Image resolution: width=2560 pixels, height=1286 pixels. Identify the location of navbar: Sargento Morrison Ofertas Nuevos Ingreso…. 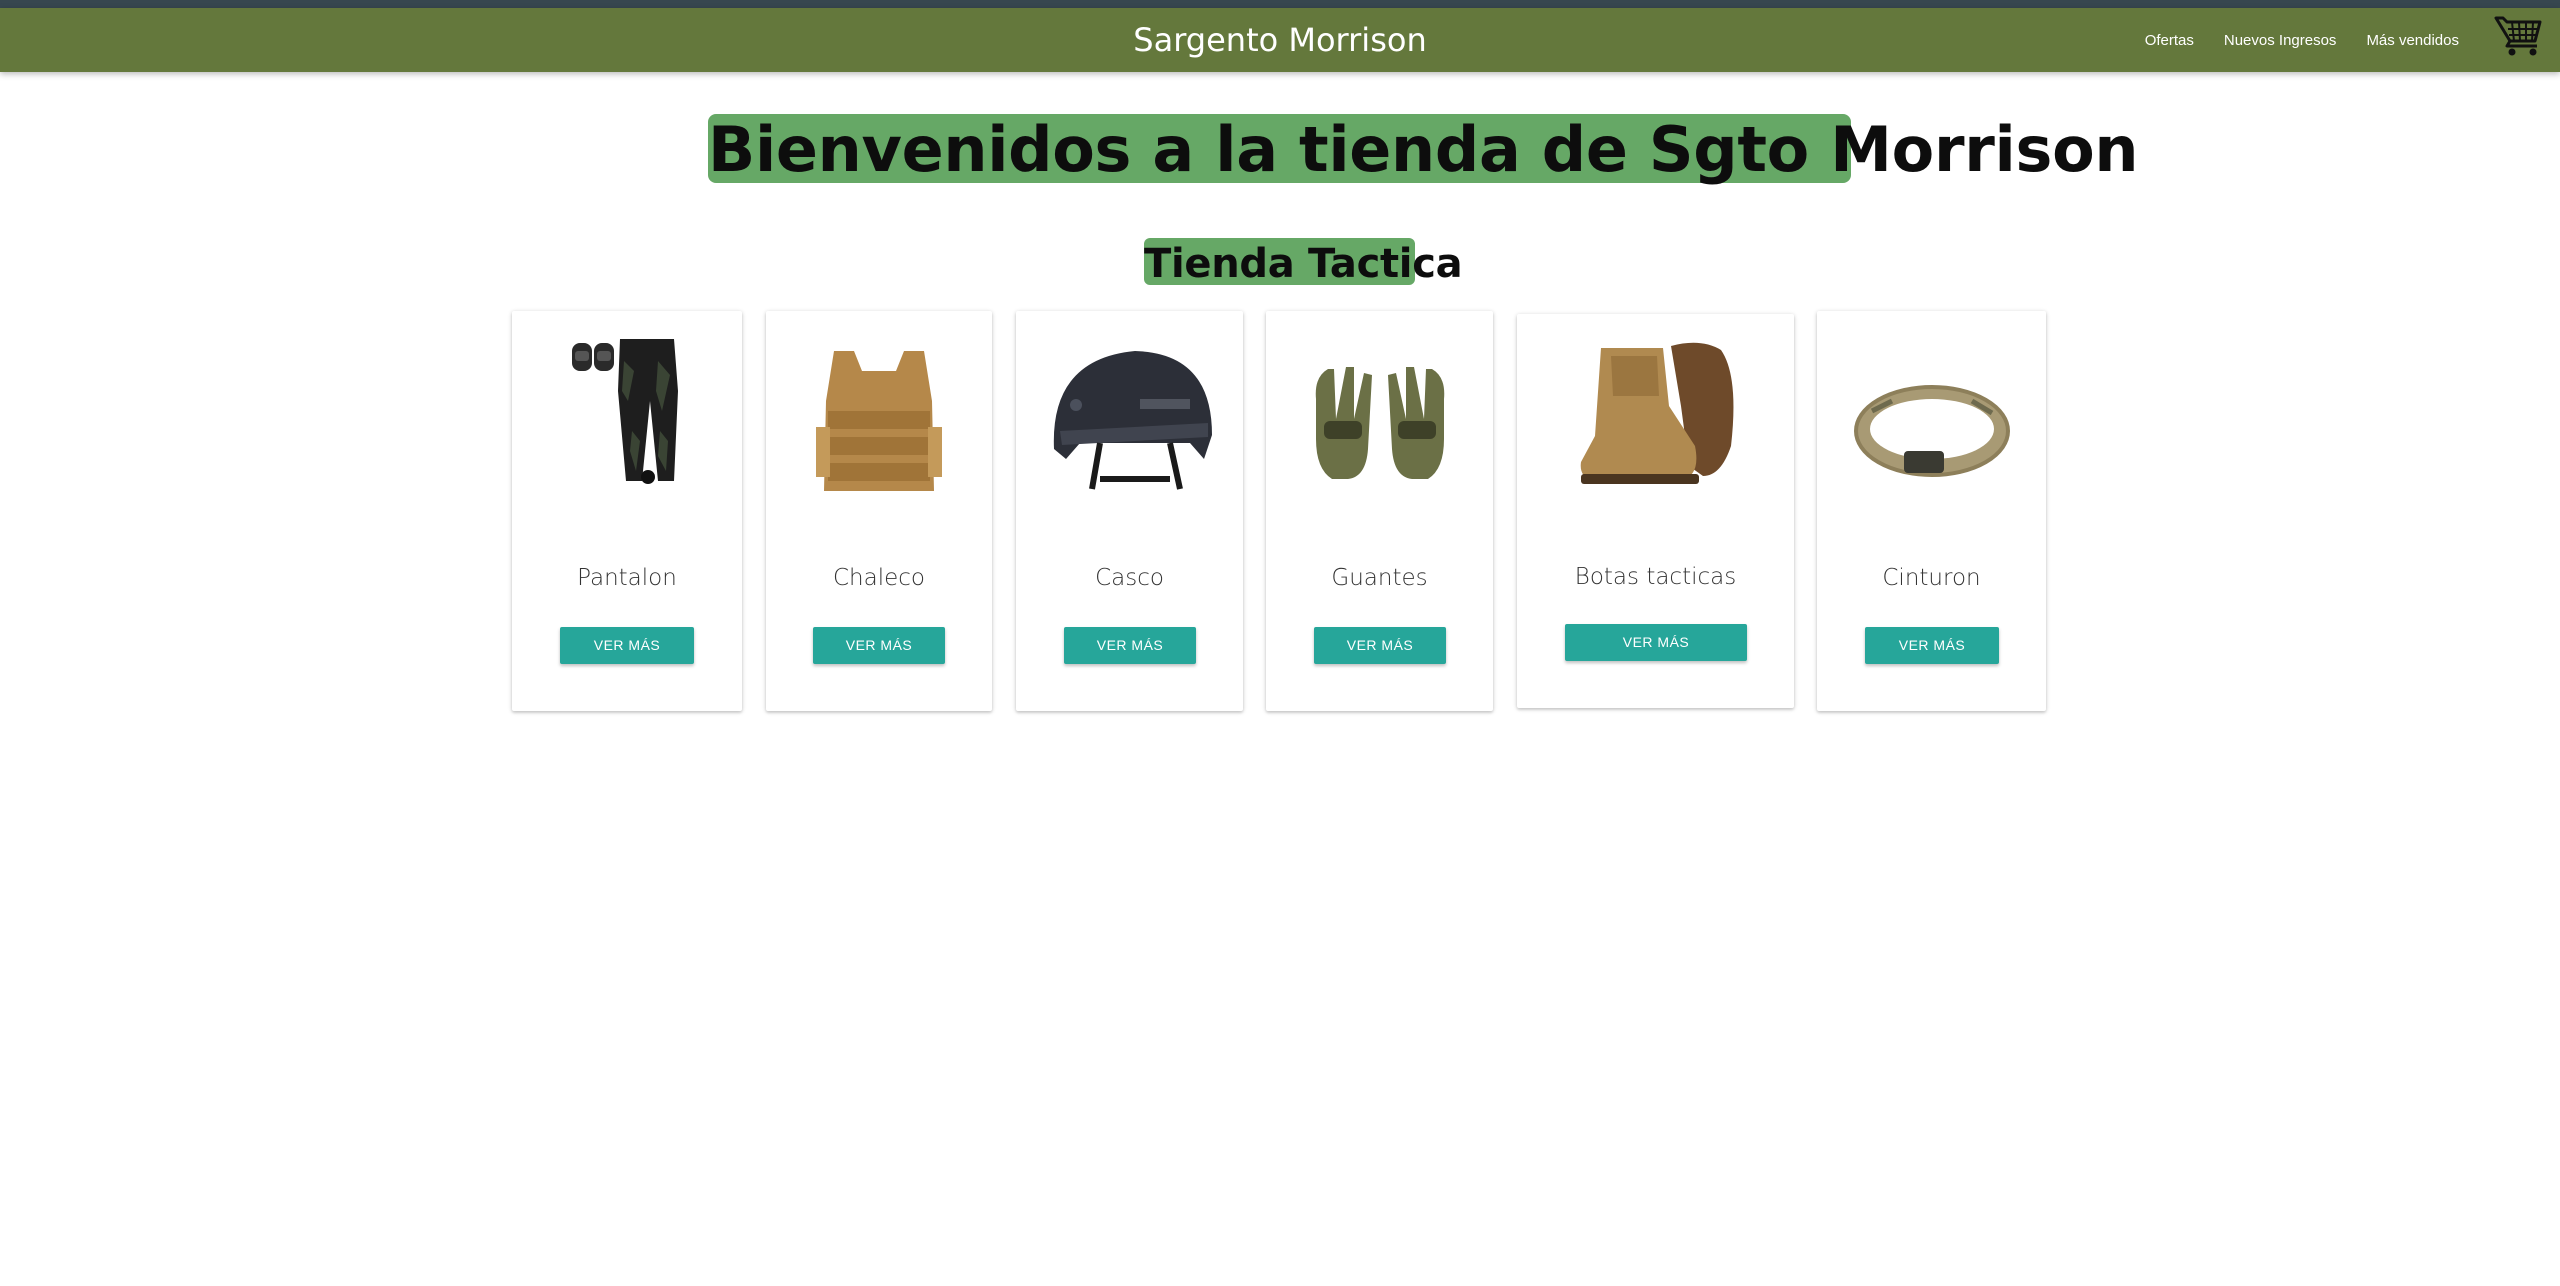
(1280, 40).